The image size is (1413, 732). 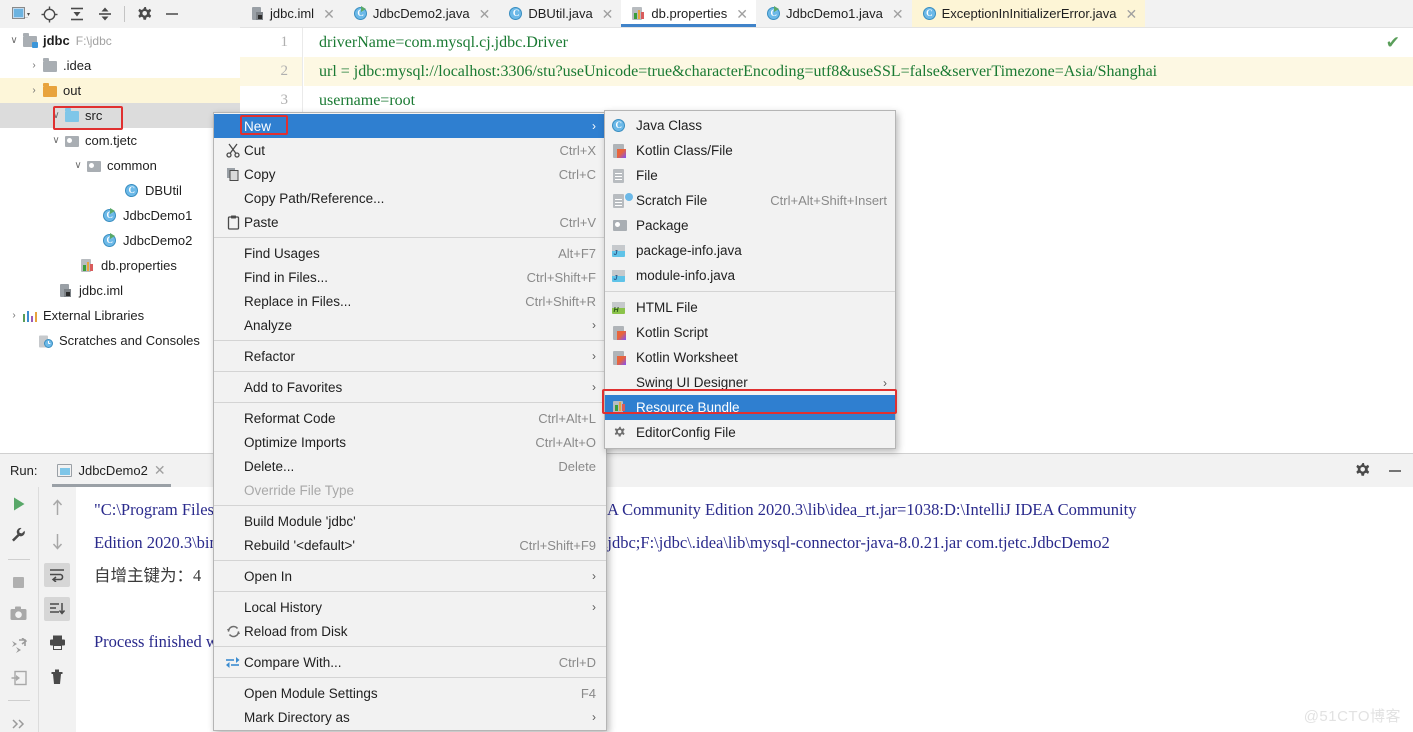 I want to click on tree-item-idea: › .idea, so click(x=120, y=65).